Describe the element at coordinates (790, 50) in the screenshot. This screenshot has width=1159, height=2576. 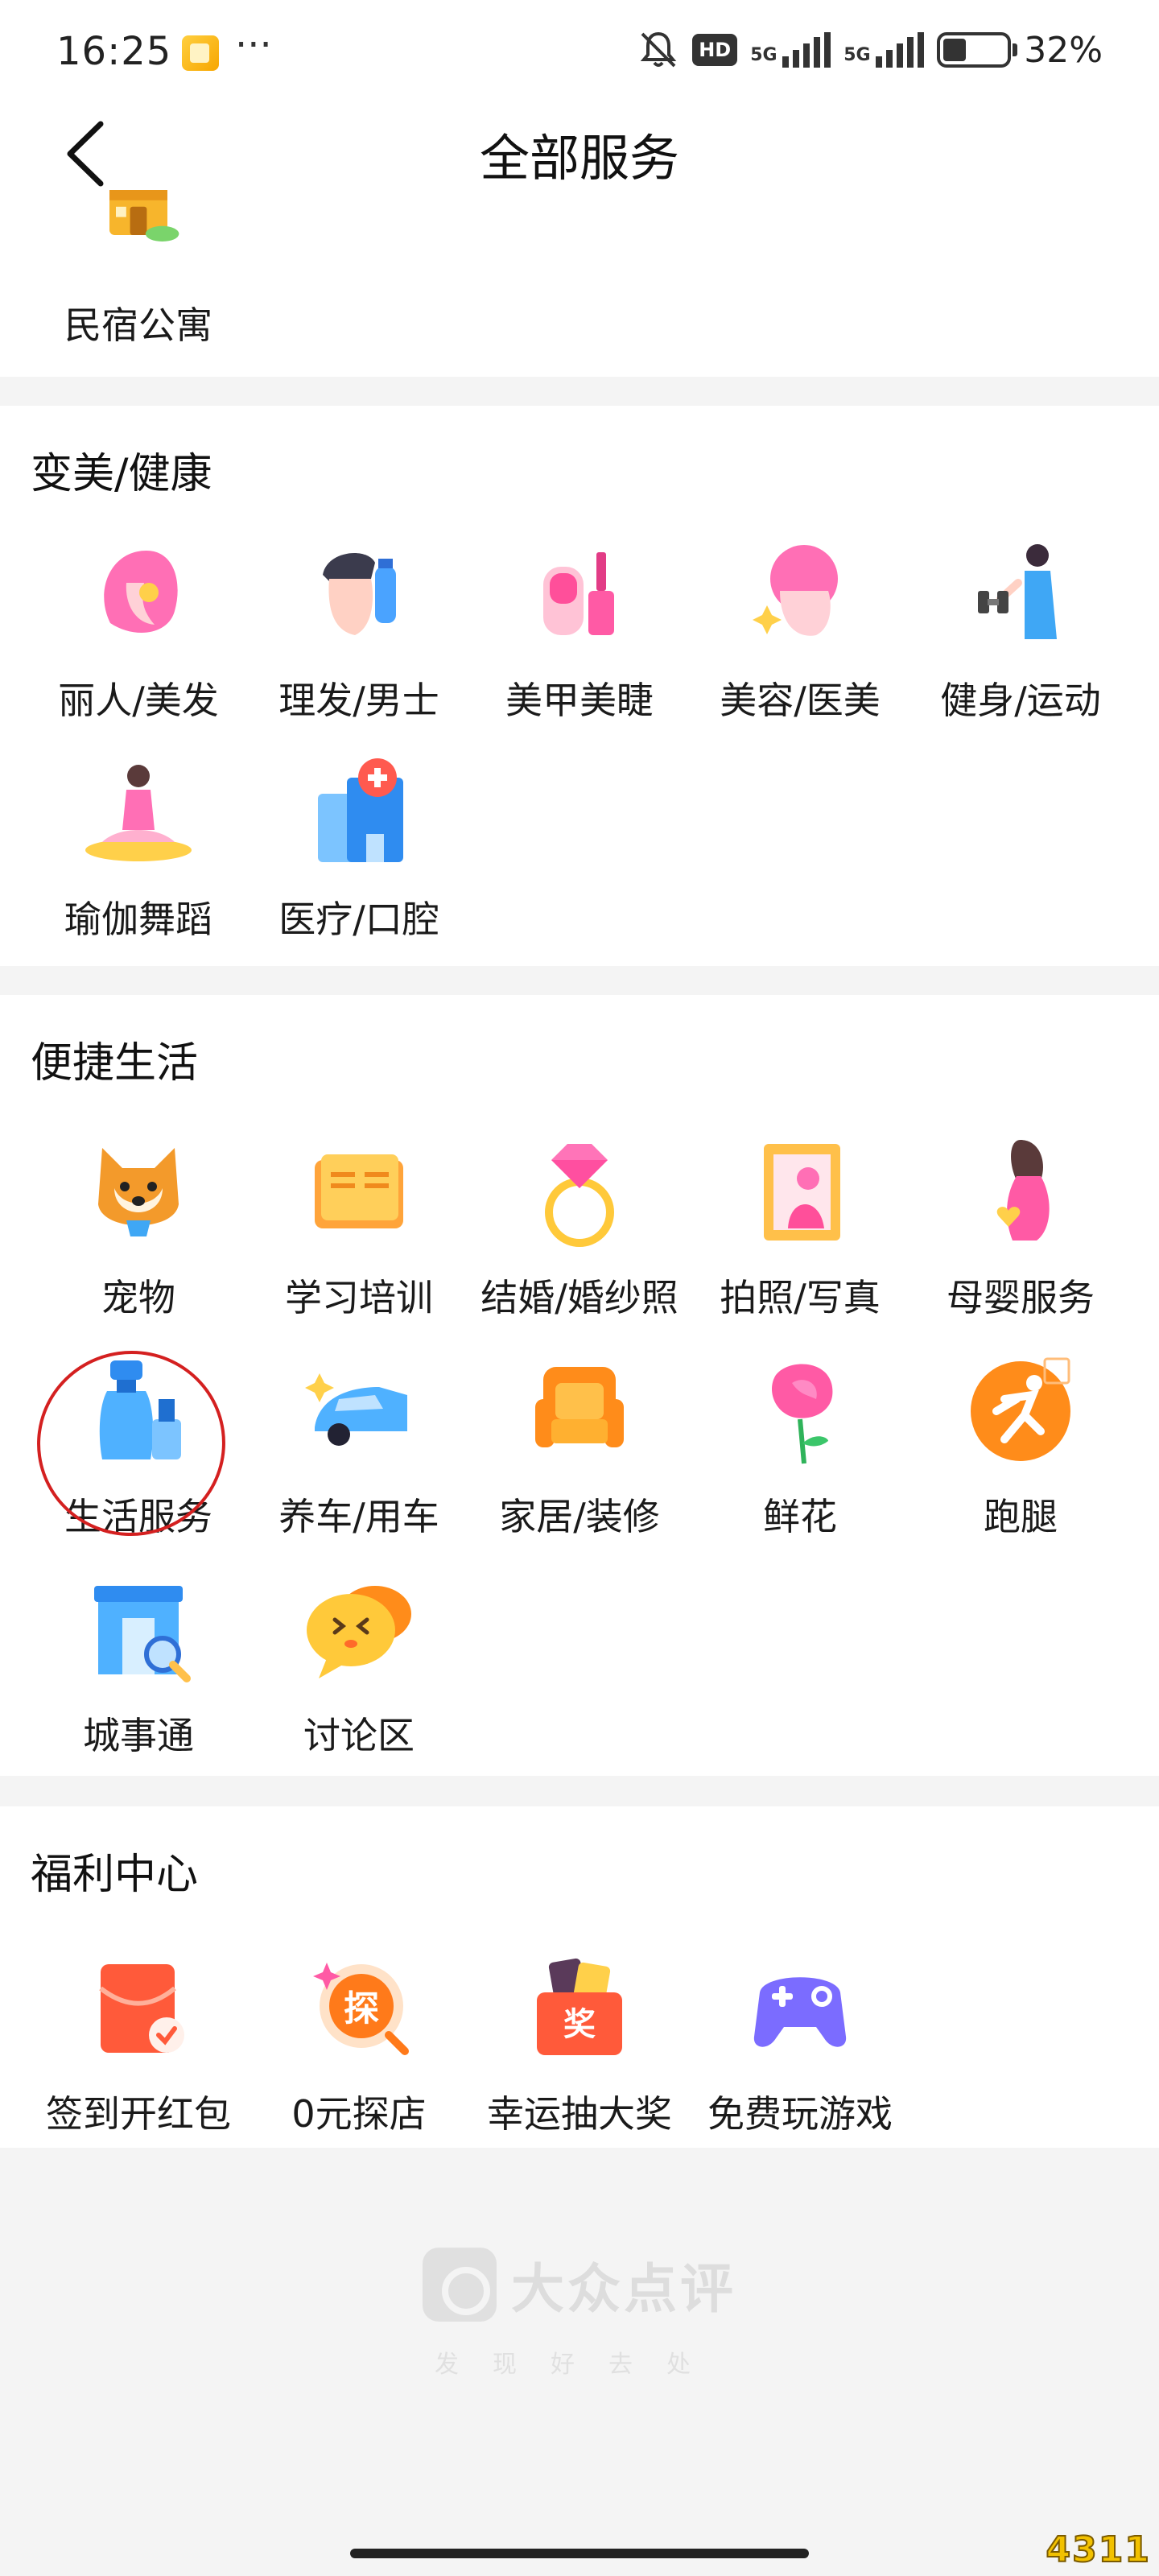
I see `signal-icon: 5G` at that location.